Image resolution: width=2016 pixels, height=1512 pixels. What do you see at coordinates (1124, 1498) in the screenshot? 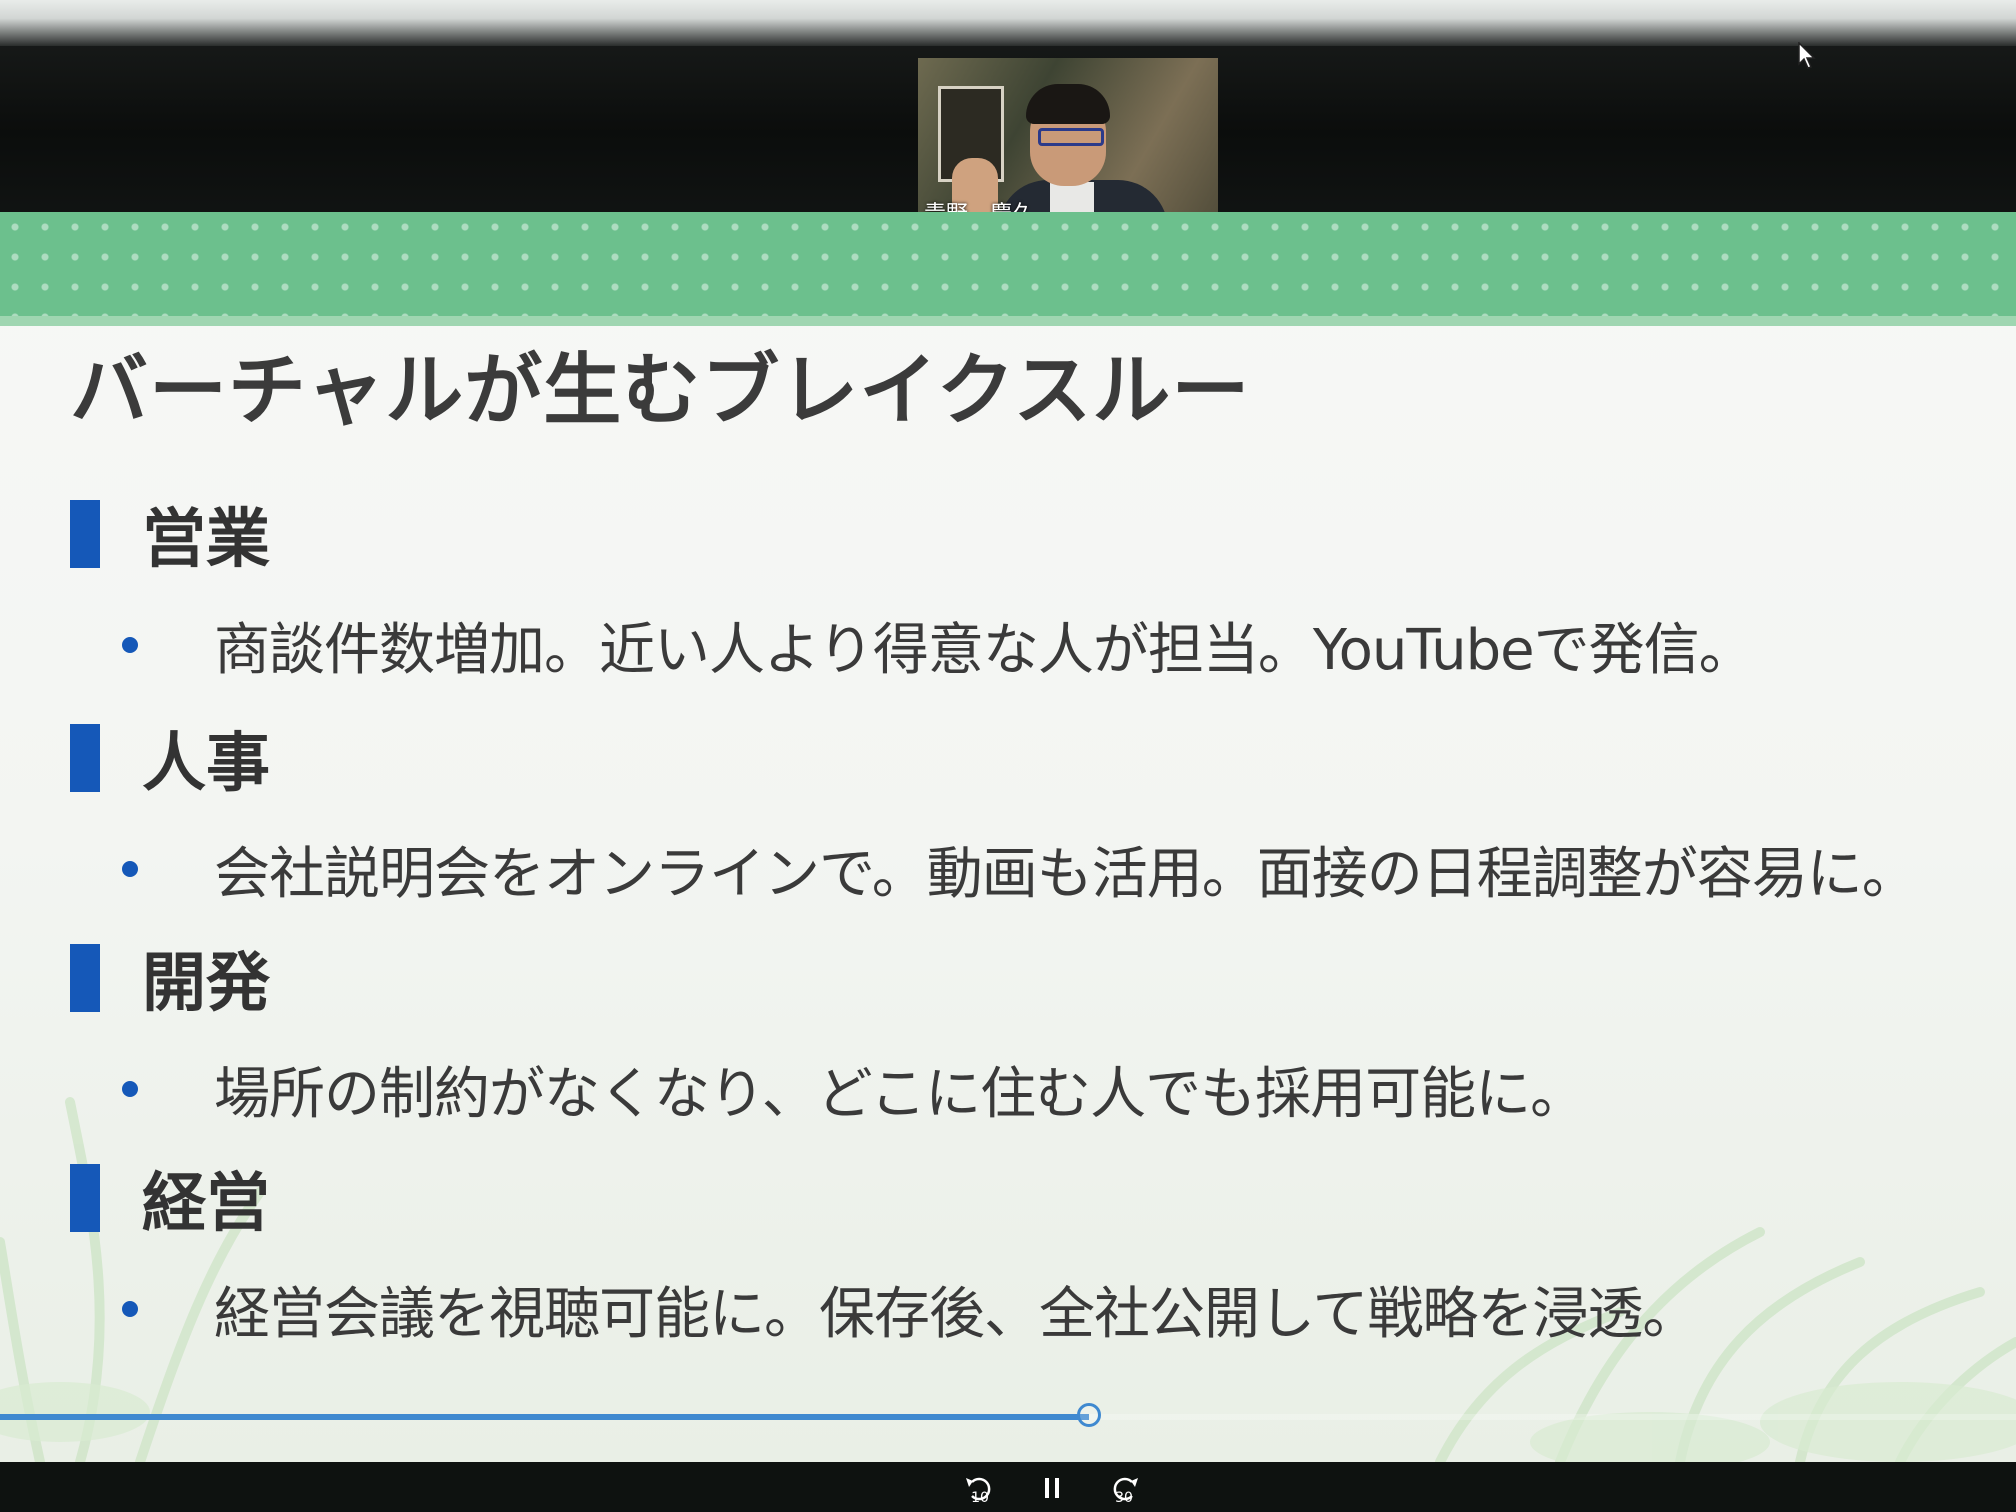
I see `forward-label: 30` at bounding box center [1124, 1498].